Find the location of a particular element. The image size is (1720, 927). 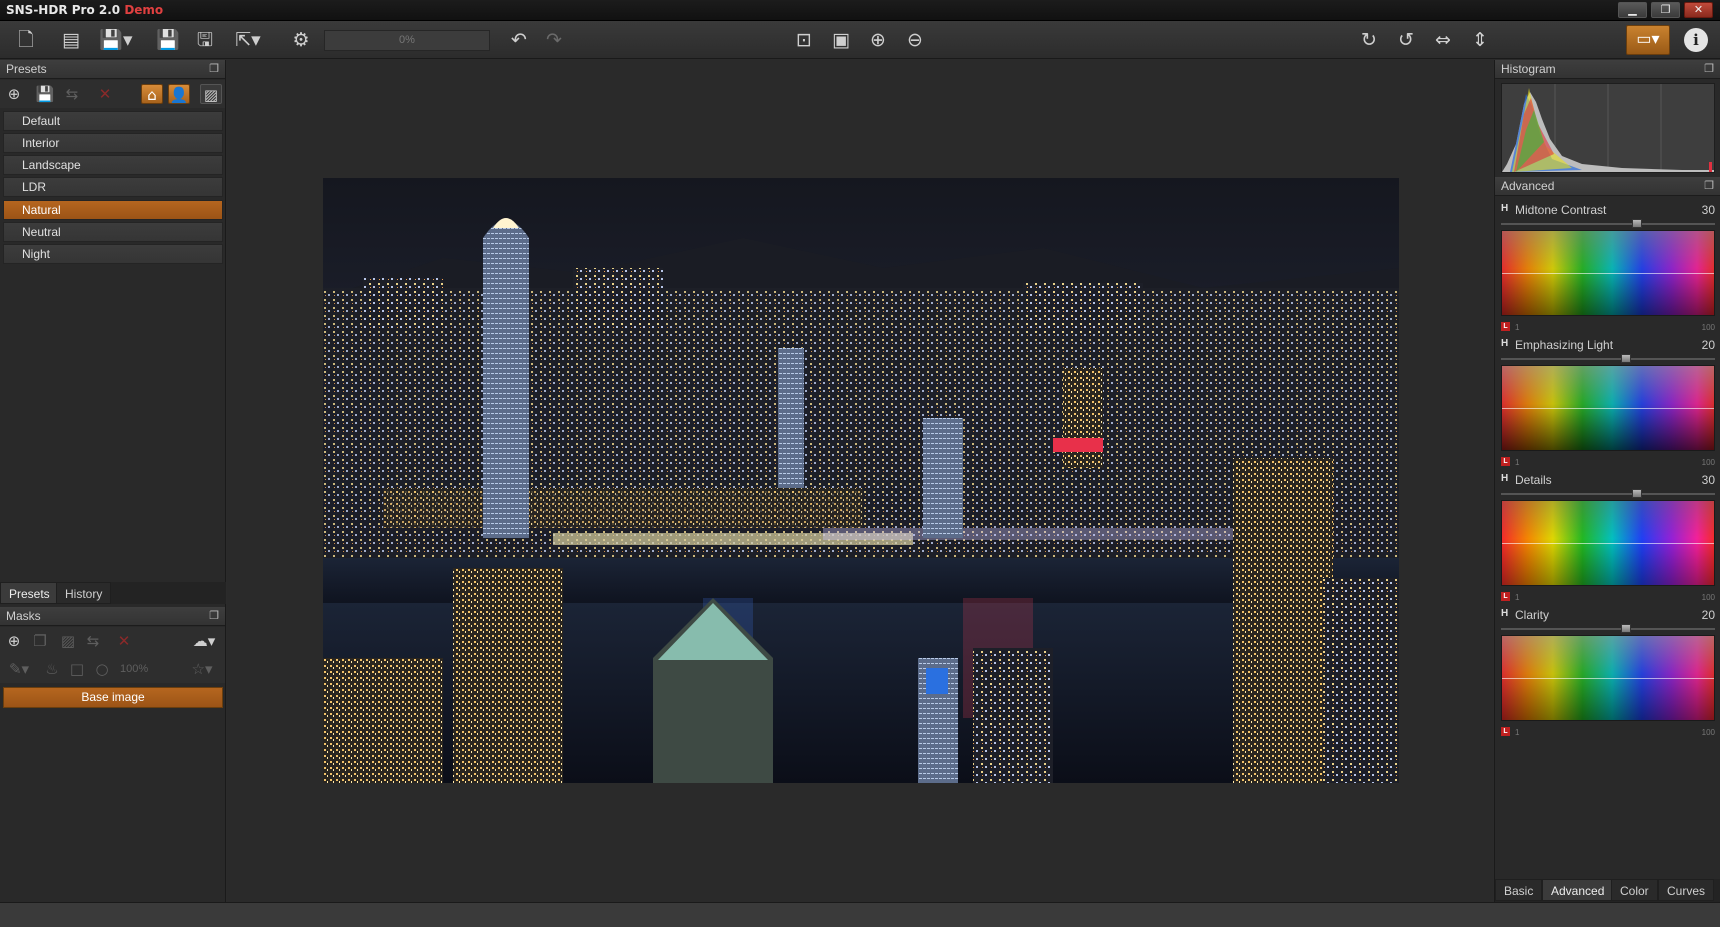

mask-image-icon: ▨ is located at coordinates (68, 641).